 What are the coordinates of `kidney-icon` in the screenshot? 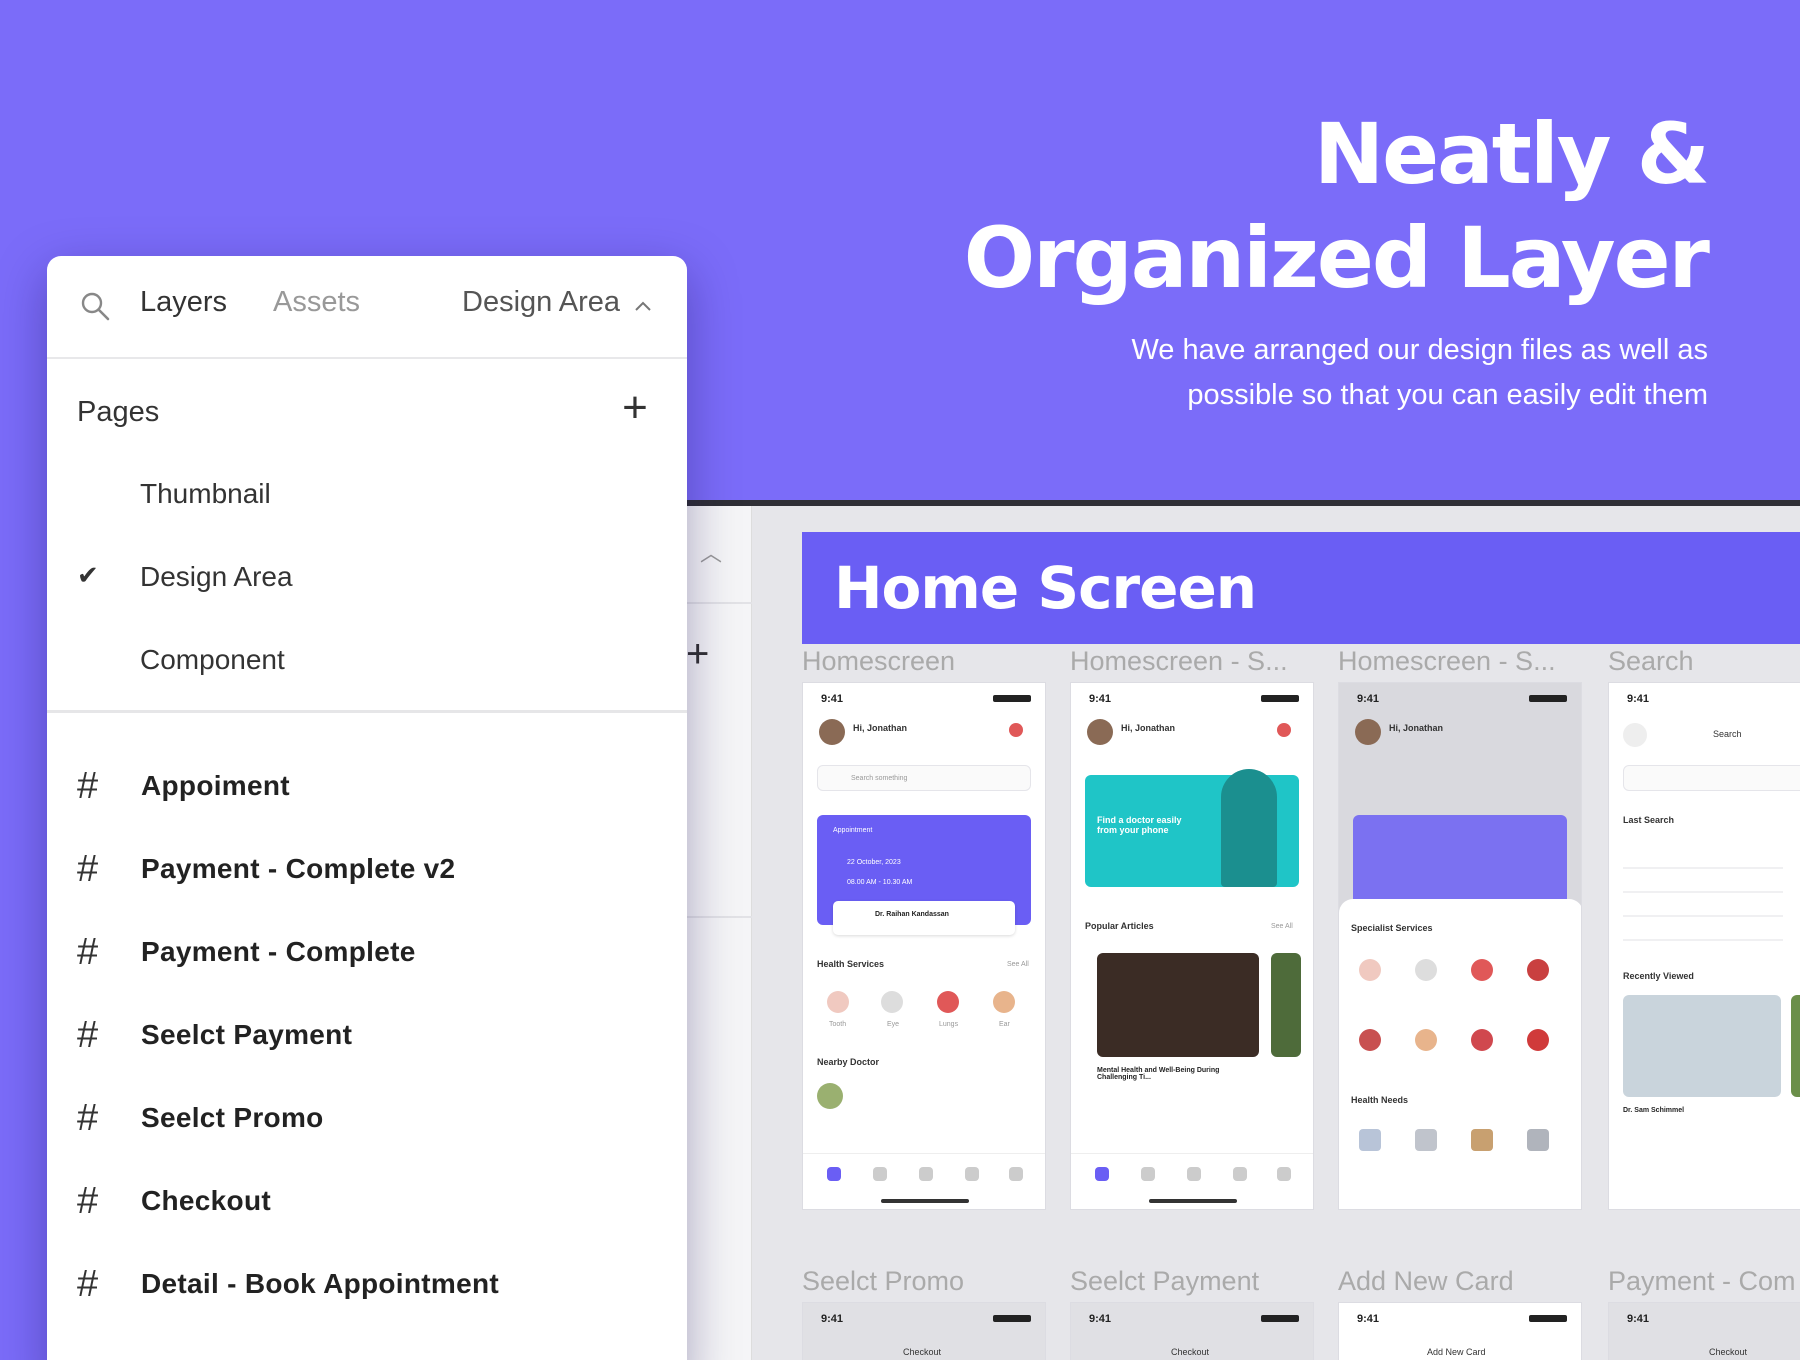 It's located at (1370, 1040).